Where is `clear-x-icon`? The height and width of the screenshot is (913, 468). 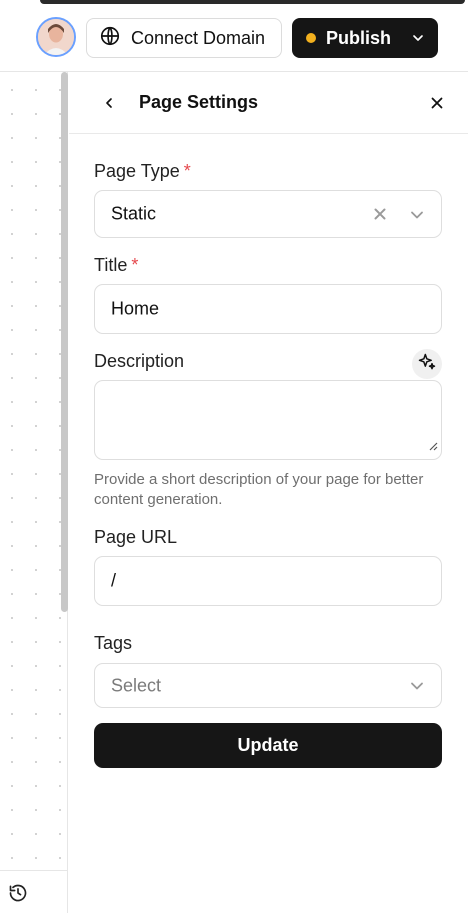
clear-x-icon is located at coordinates (380, 216).